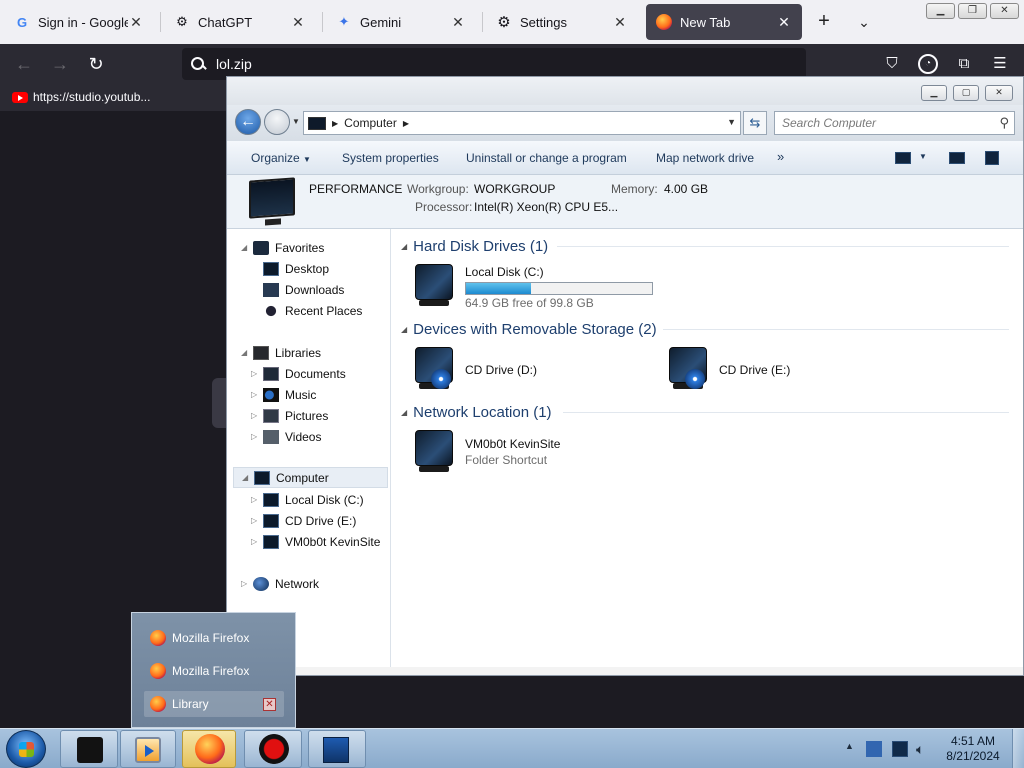  I want to click on taskbar-explorer-button, so click(89, 749).